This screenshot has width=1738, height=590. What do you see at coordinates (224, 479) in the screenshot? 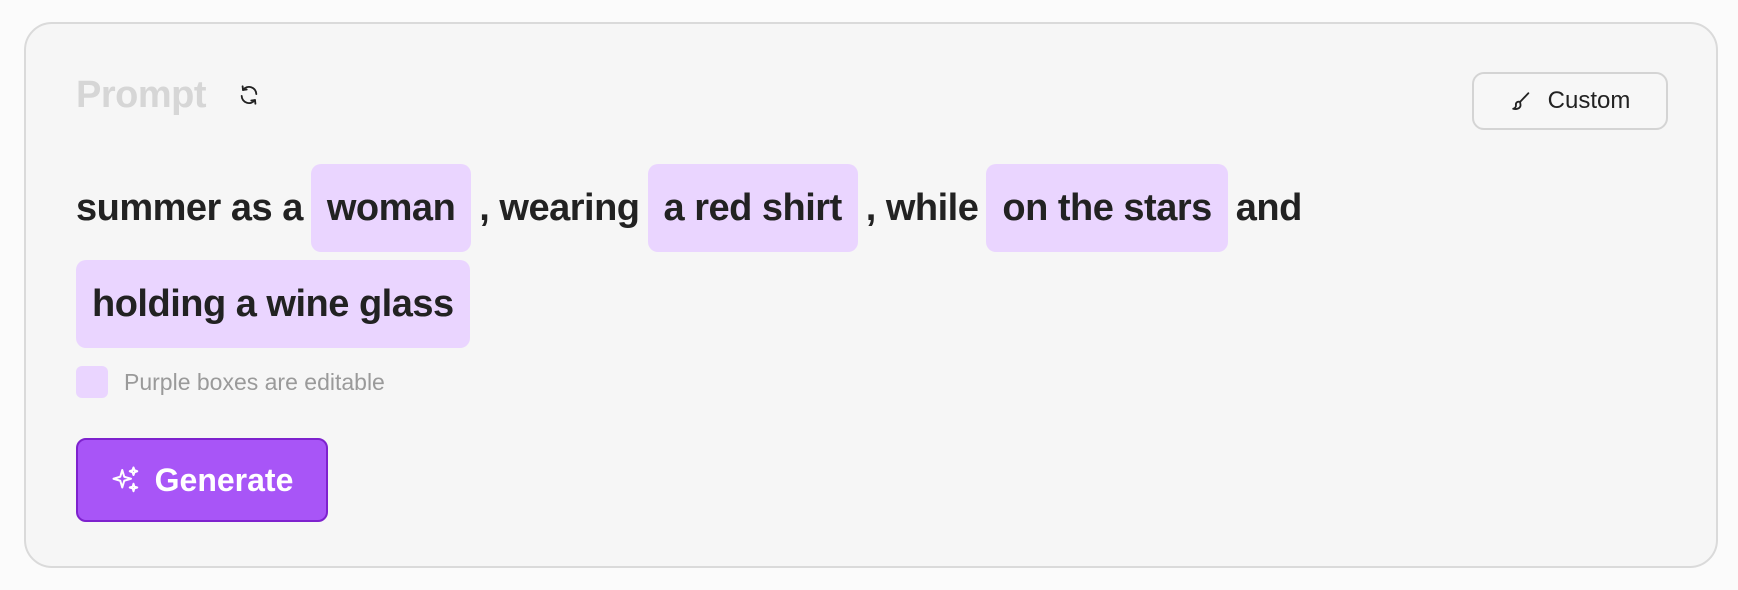
I see `generate-button-label: Generate` at bounding box center [224, 479].